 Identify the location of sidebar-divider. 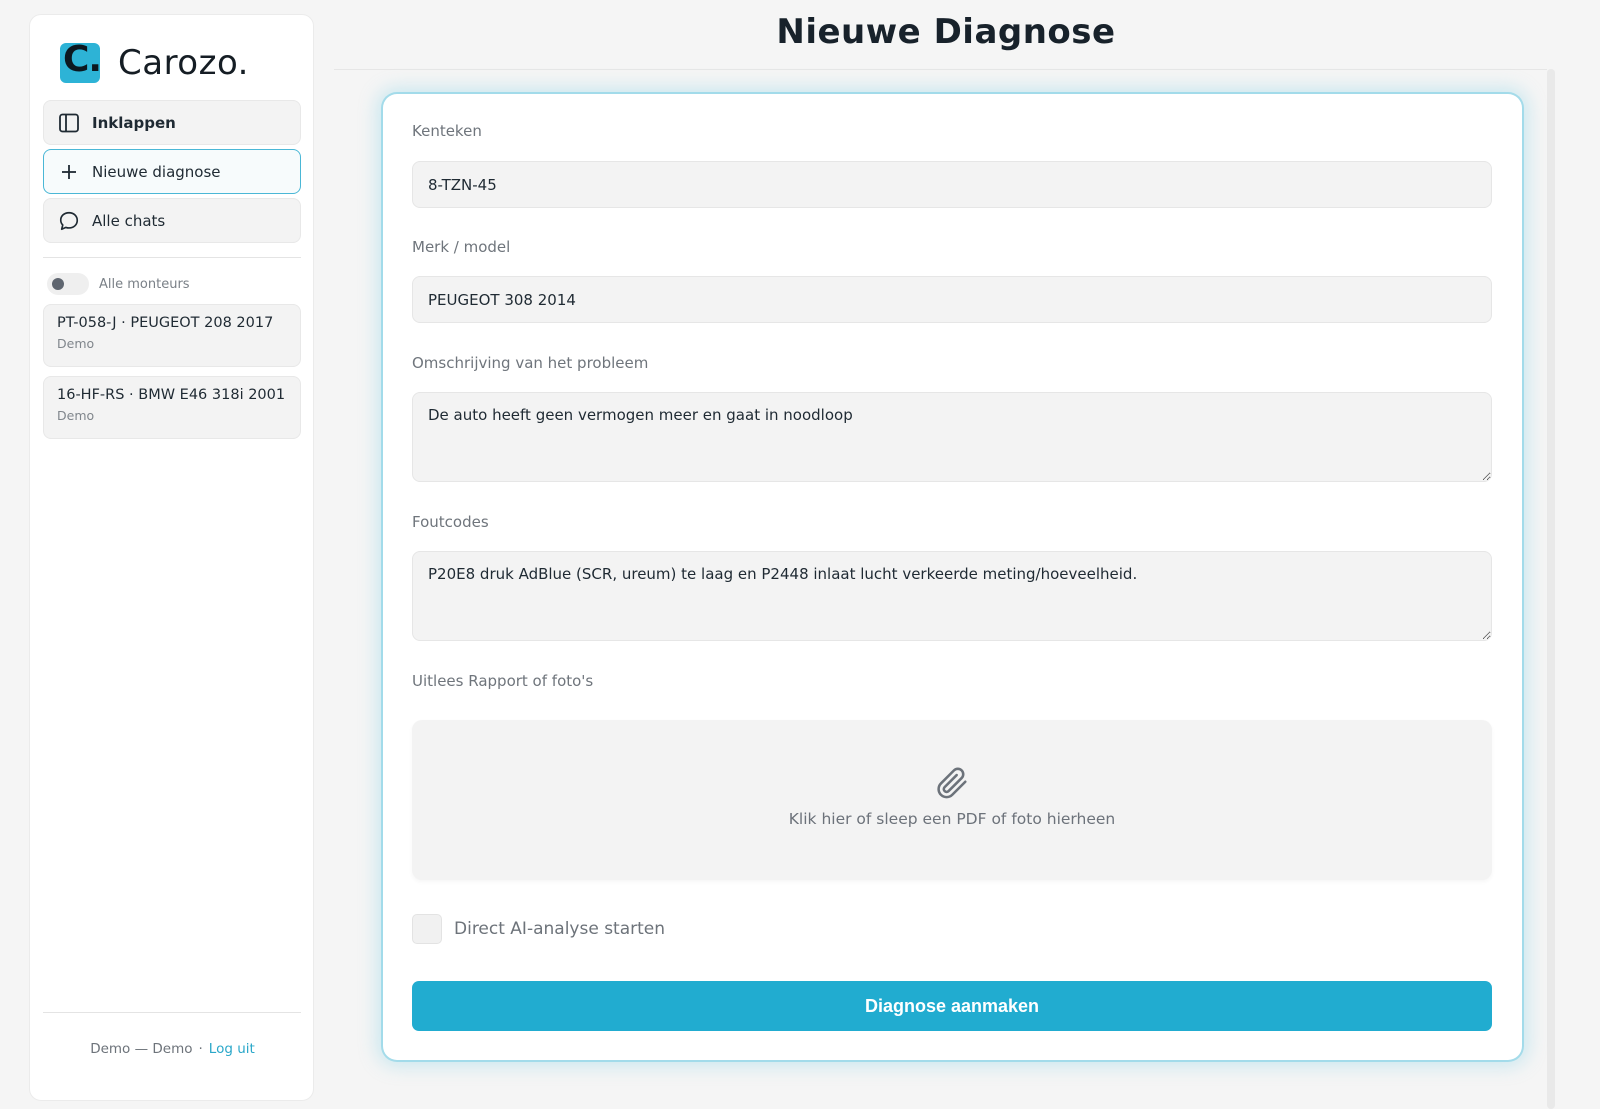
(172, 257).